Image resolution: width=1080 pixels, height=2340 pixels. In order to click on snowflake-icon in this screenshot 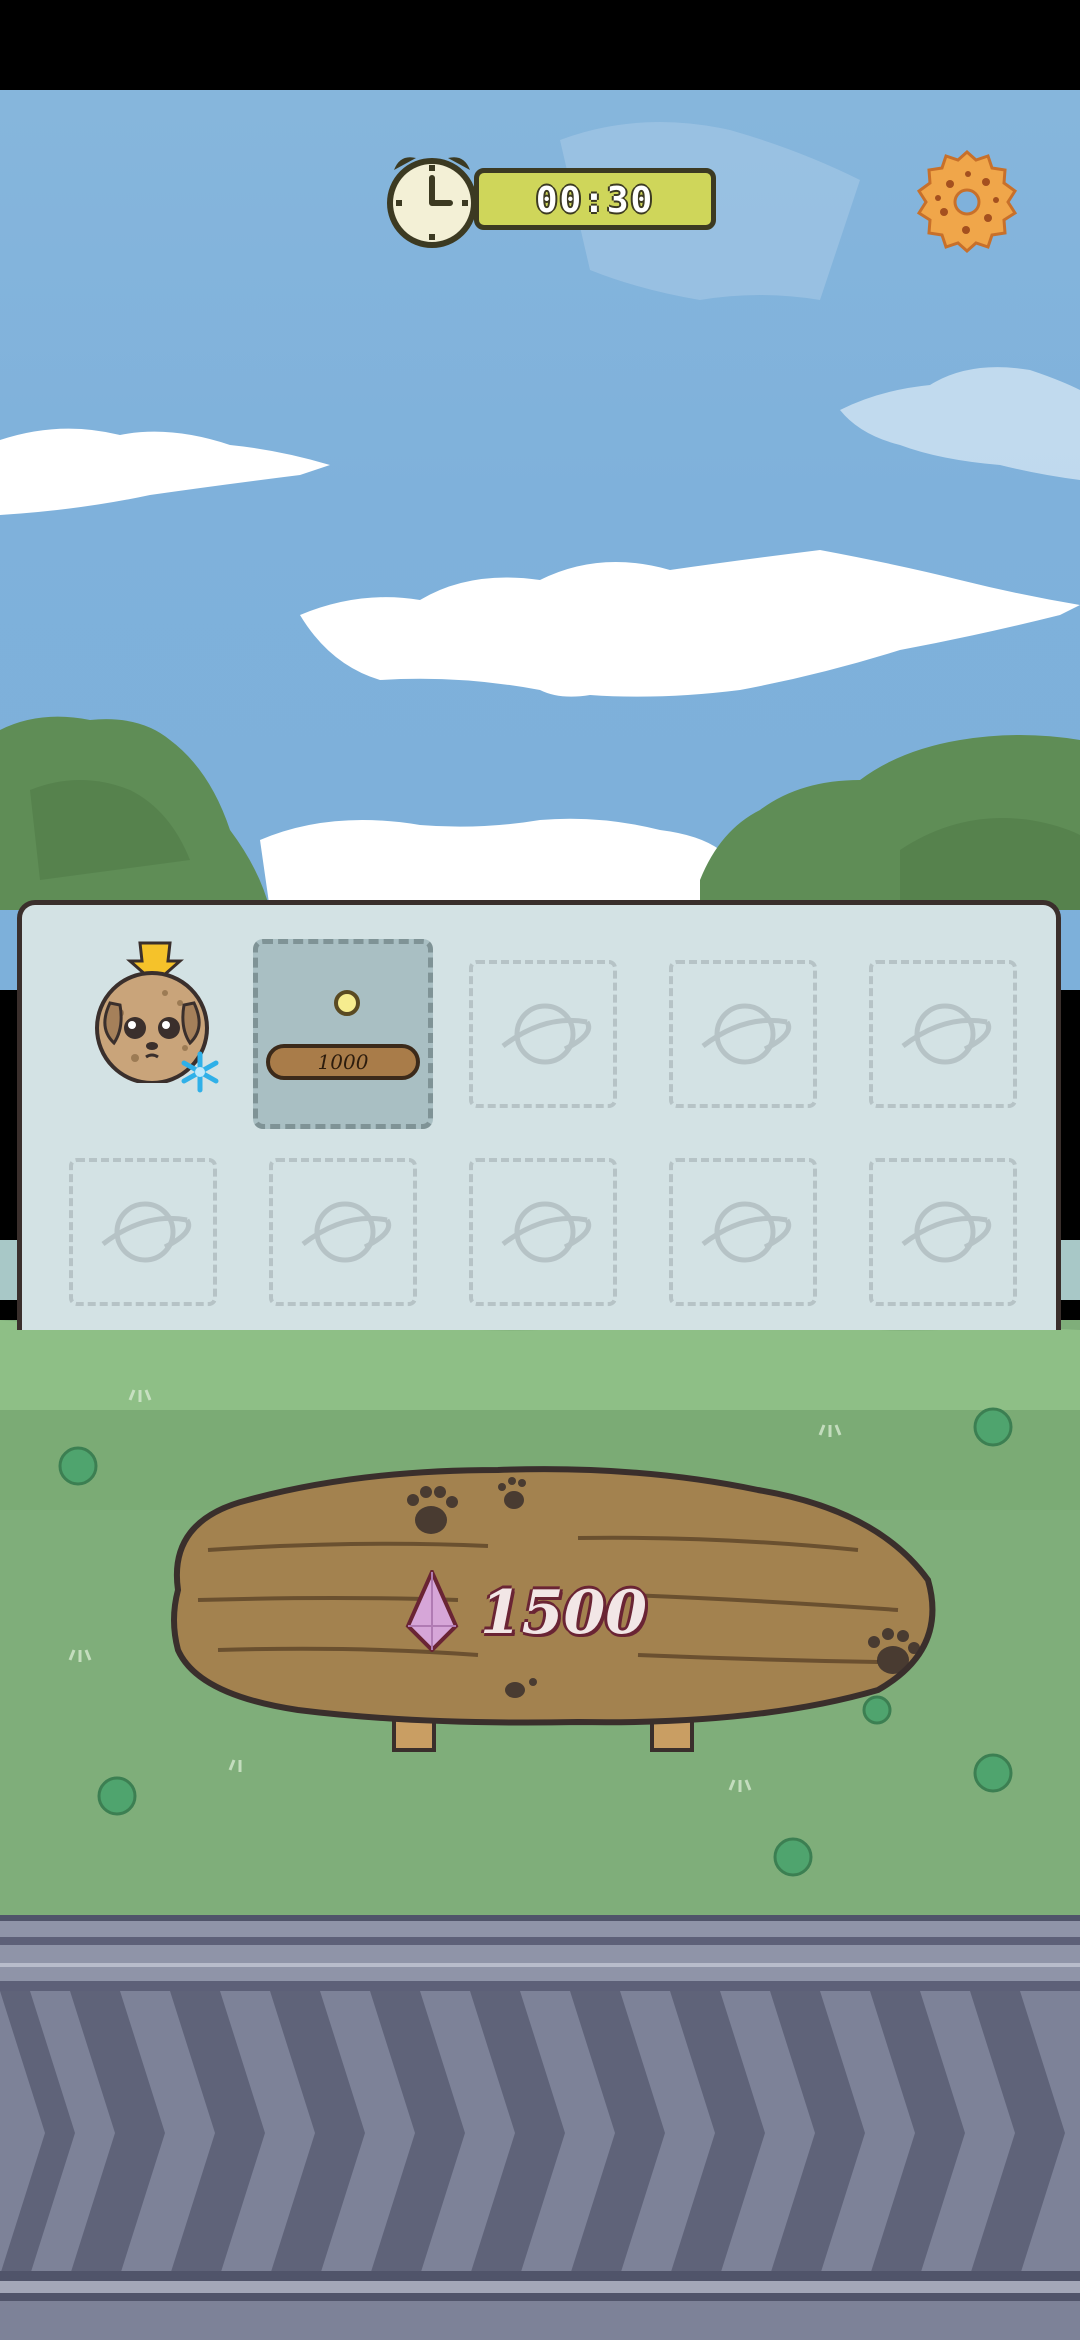, I will do `click(200, 1072)`.